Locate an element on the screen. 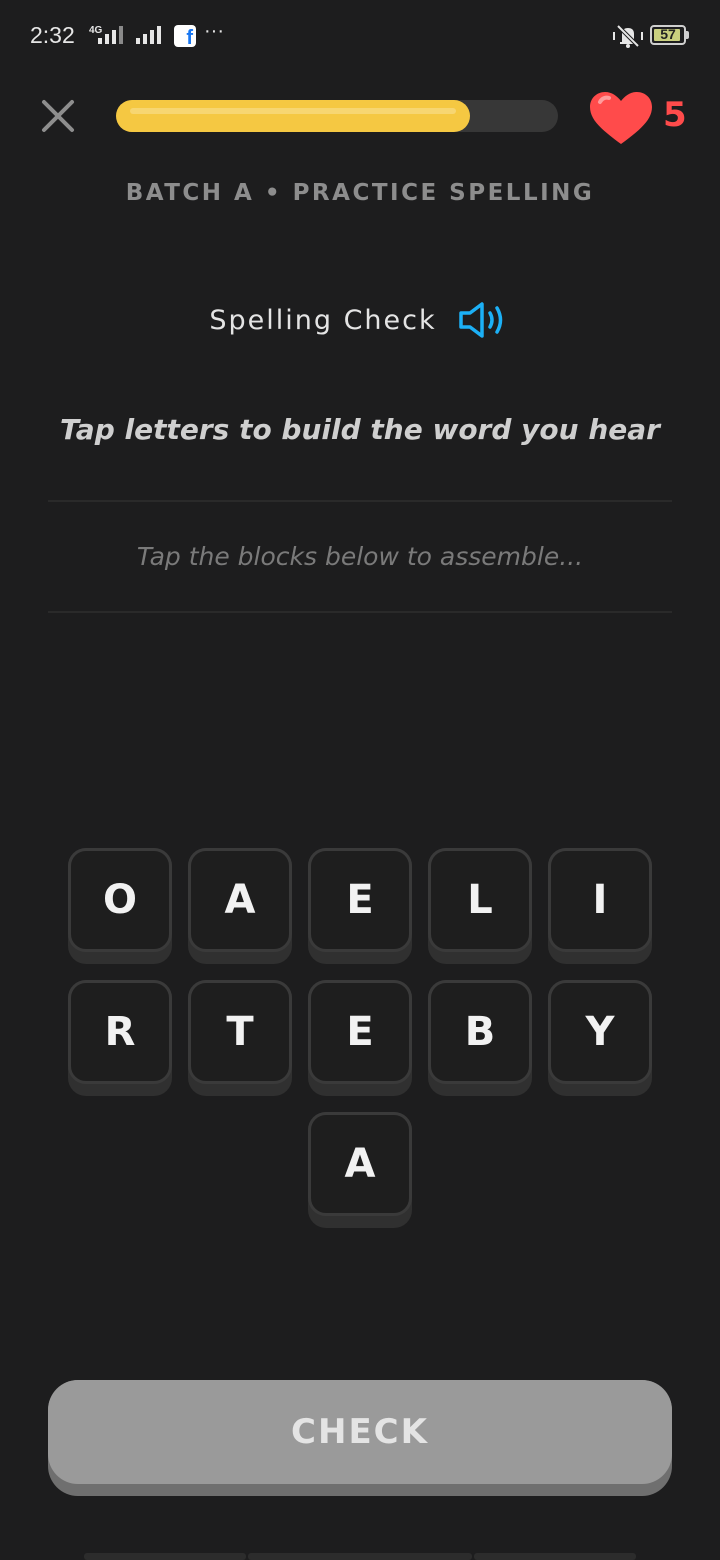  battery-icon: 57 is located at coordinates (668, 35).